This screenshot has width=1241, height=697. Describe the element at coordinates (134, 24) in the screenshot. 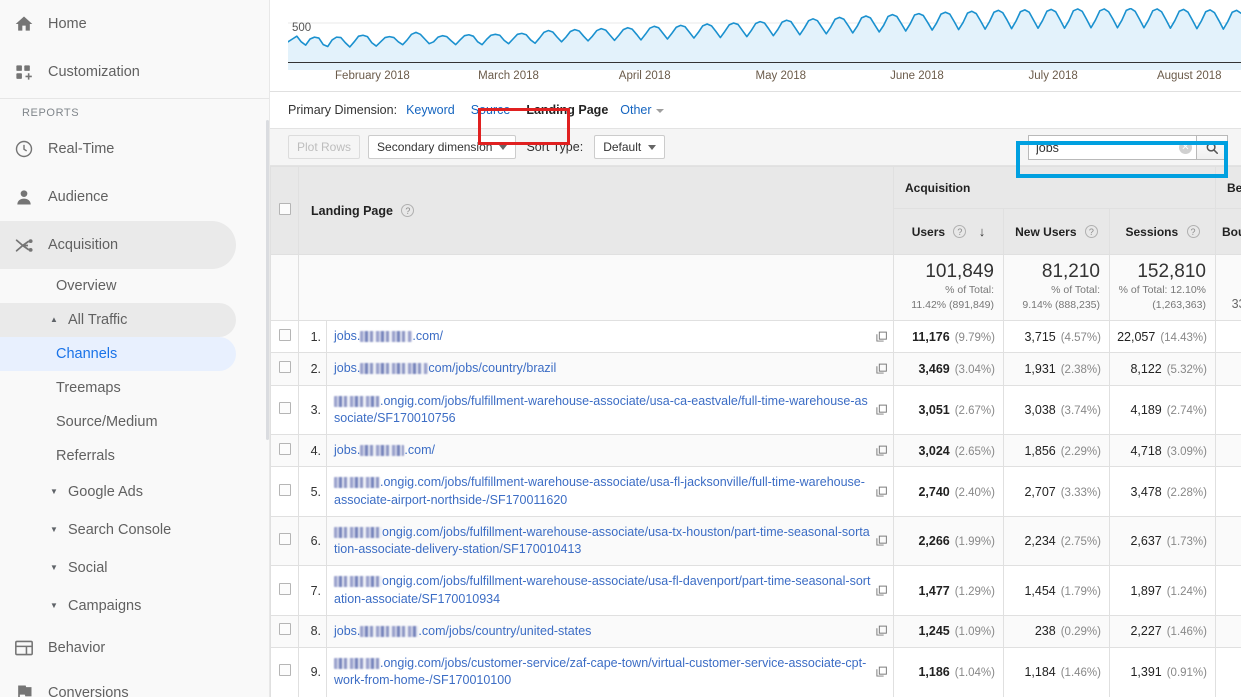

I see `sidebar-item-home: Home` at that location.